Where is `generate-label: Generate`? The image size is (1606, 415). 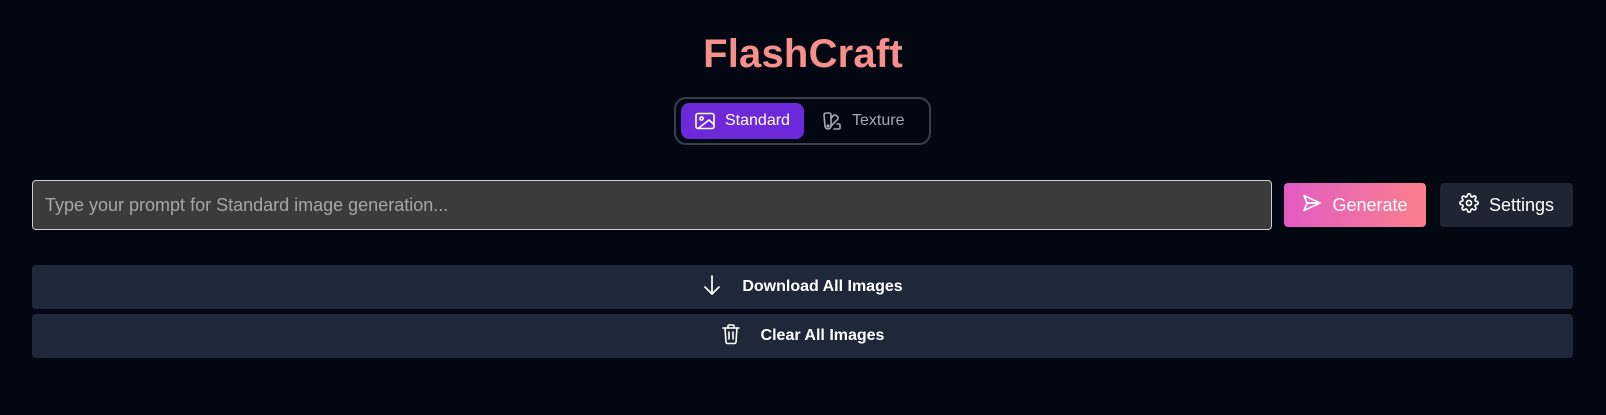 generate-label: Generate is located at coordinates (1370, 204).